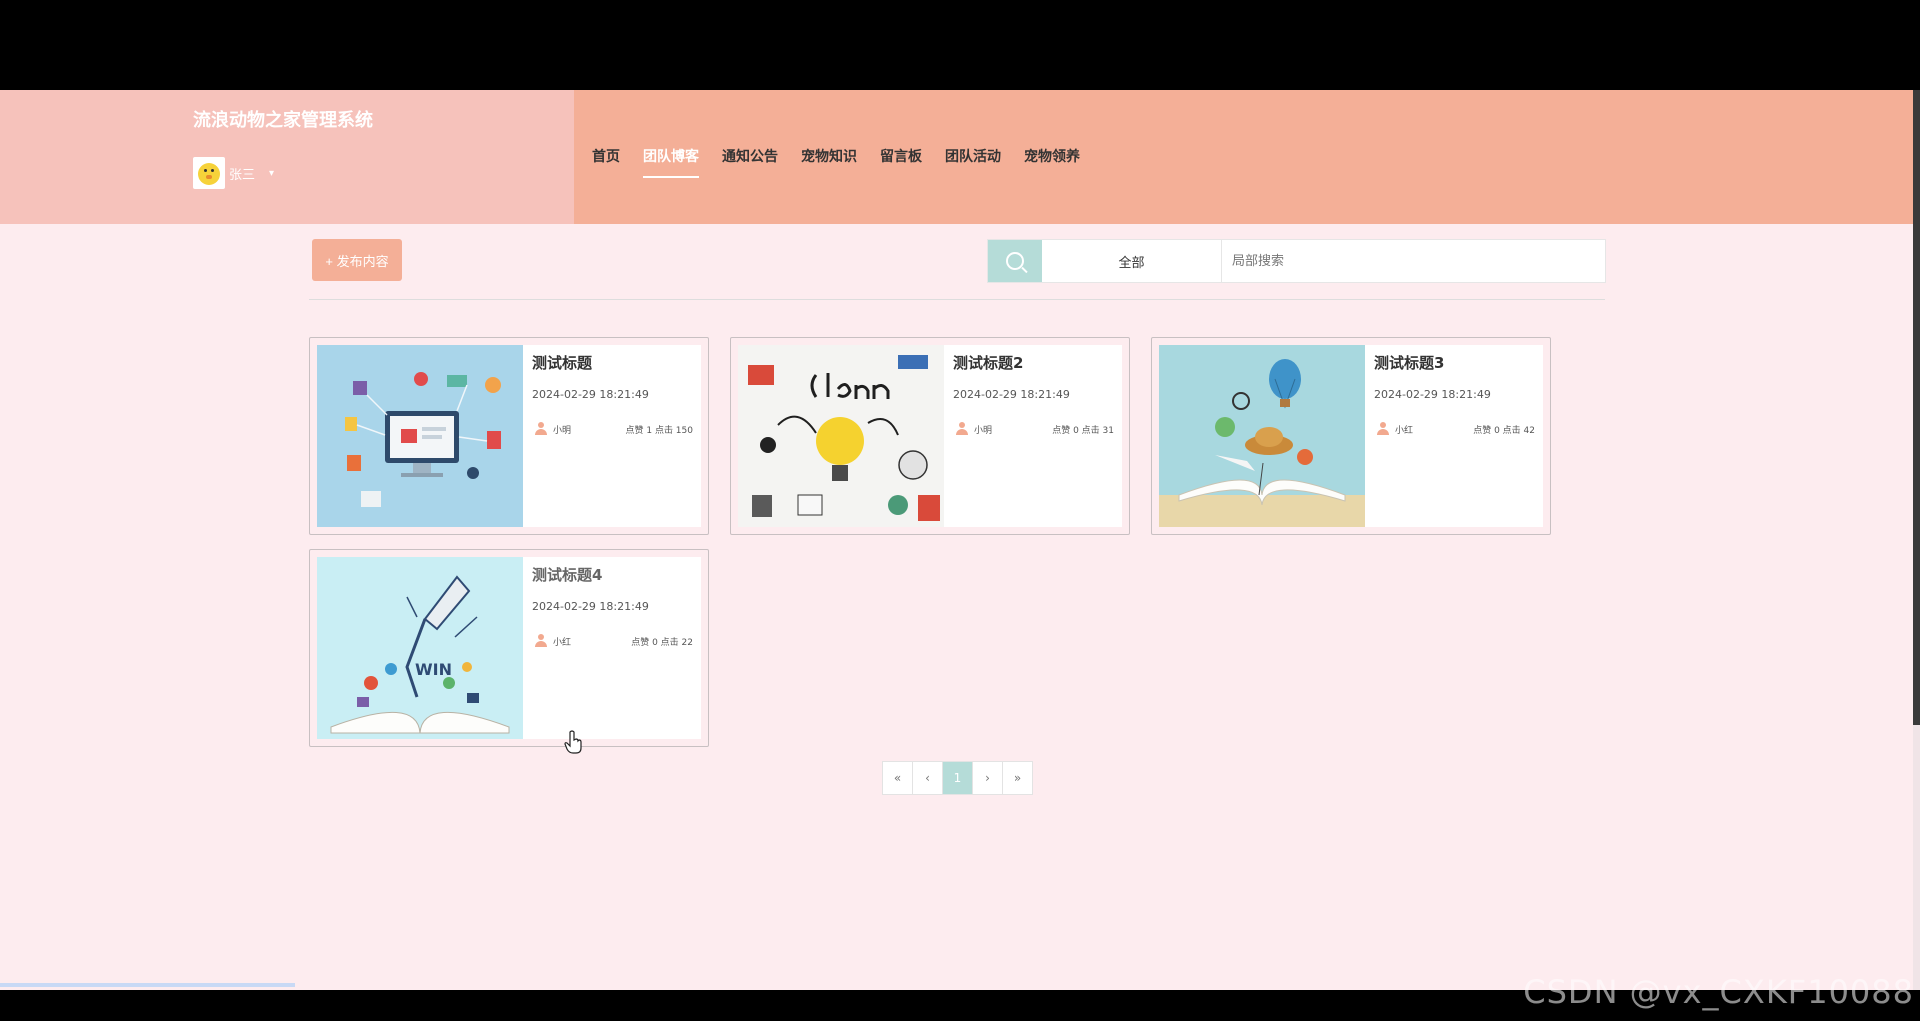 The image size is (1920, 1021). Describe the element at coordinates (1262, 436) in the screenshot. I see `card-thumbnail-book-travel` at that location.